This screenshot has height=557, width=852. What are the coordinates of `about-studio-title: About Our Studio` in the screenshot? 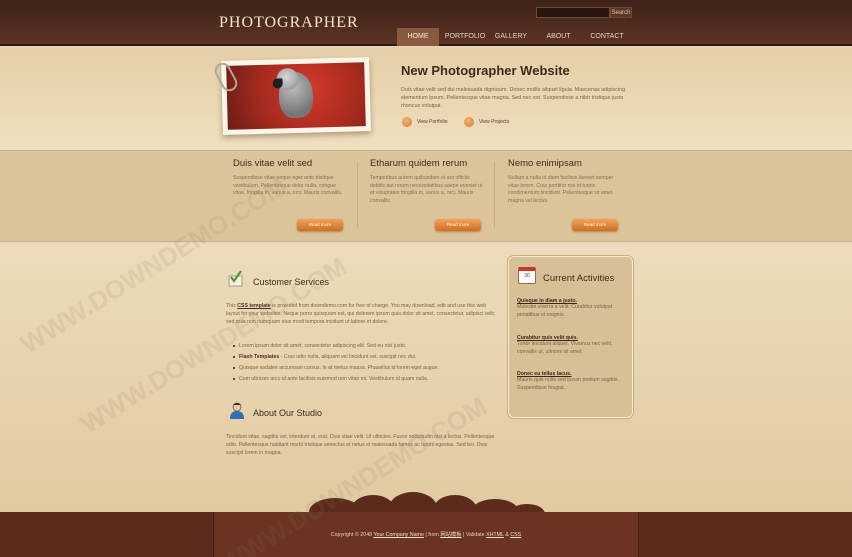 It's located at (288, 413).